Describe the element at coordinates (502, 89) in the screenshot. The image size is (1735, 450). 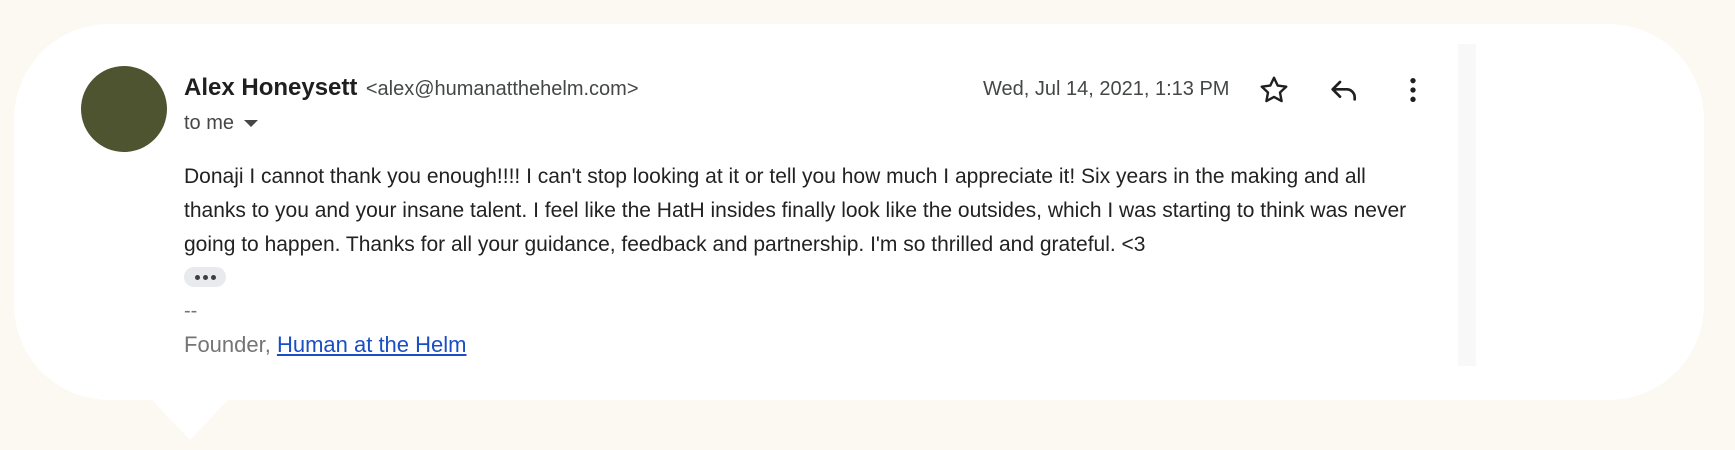
I see `sender-email: <alex@humanatthehelm.com>` at that location.